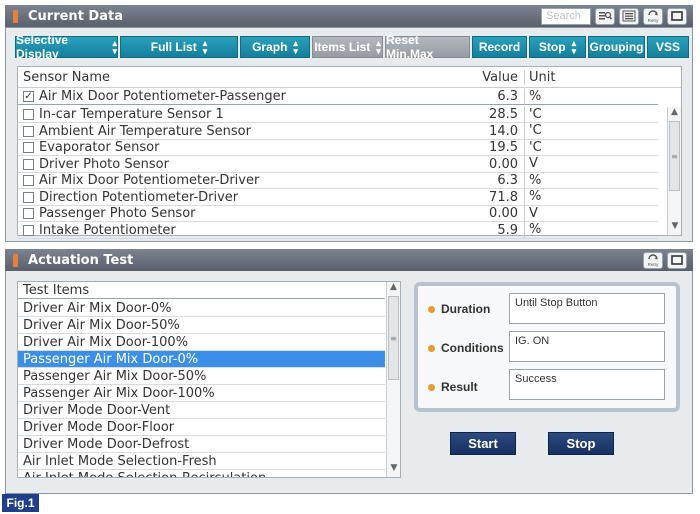 The image size is (700, 514). I want to click on test-item: Driver Mode Door-Floor, so click(201, 427).